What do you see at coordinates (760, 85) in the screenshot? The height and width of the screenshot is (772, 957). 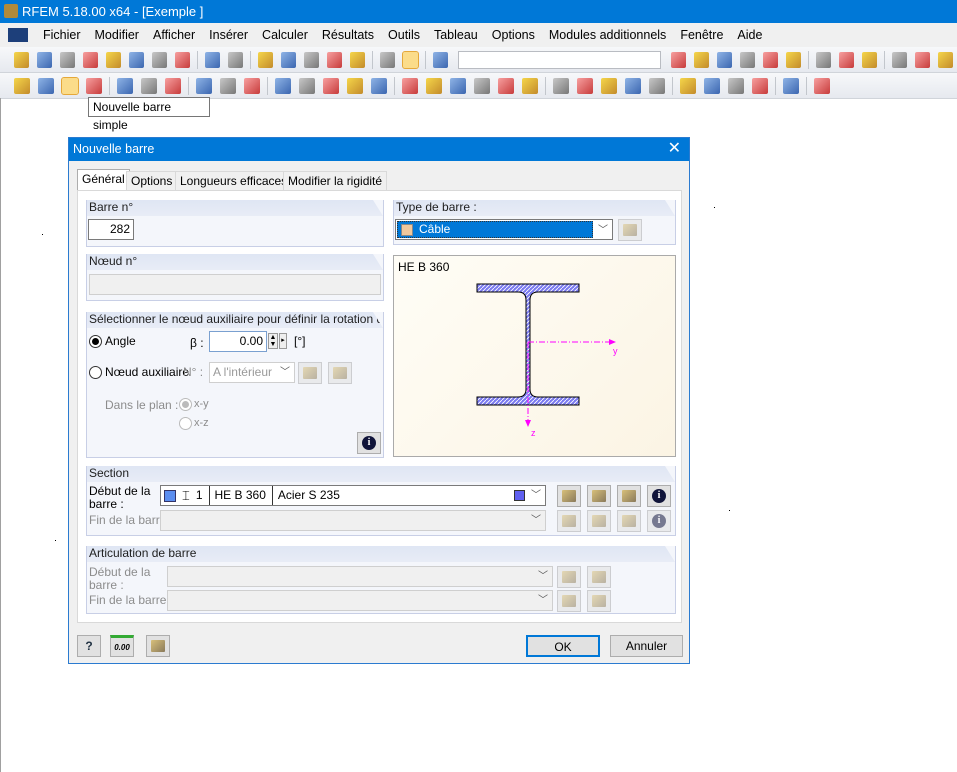 I see `axis-neg-x-icon` at bounding box center [760, 85].